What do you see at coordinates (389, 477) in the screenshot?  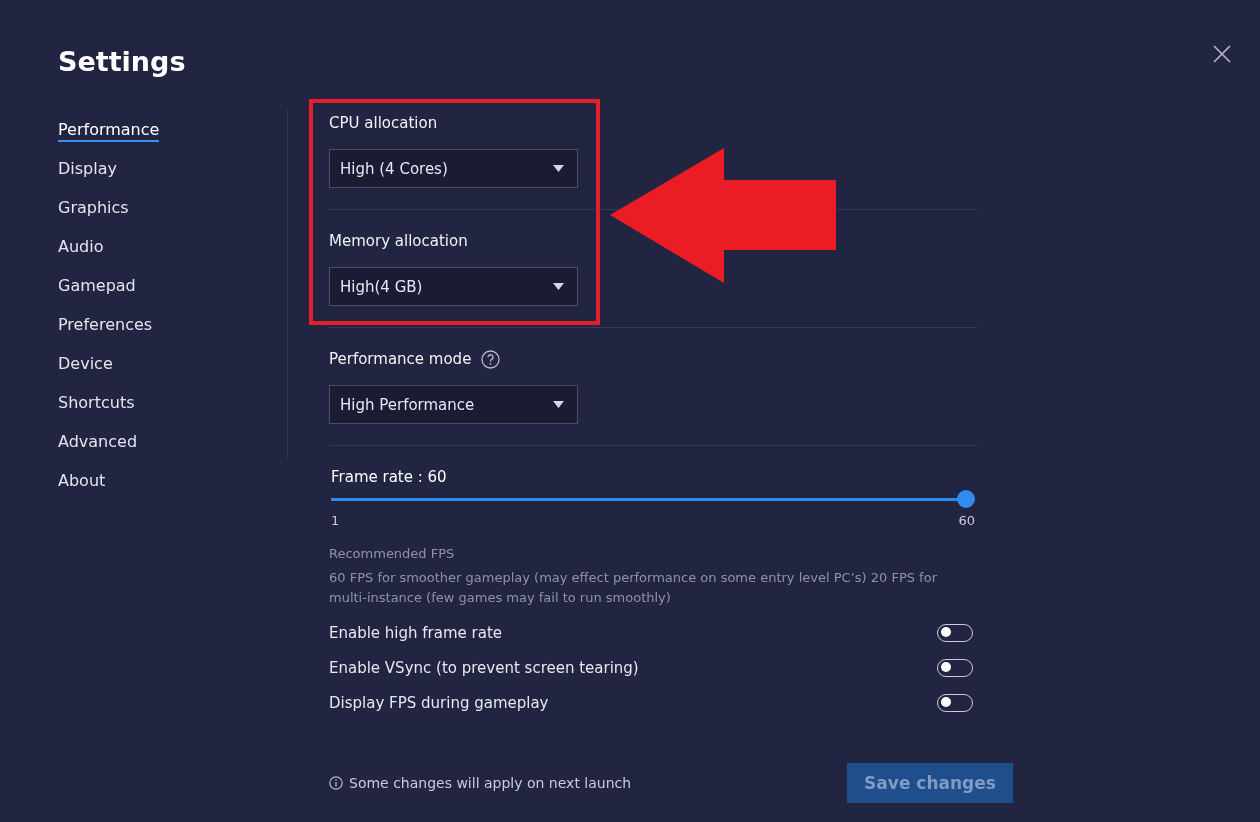 I see `frame-rate-label: Frame rate : 60` at bounding box center [389, 477].